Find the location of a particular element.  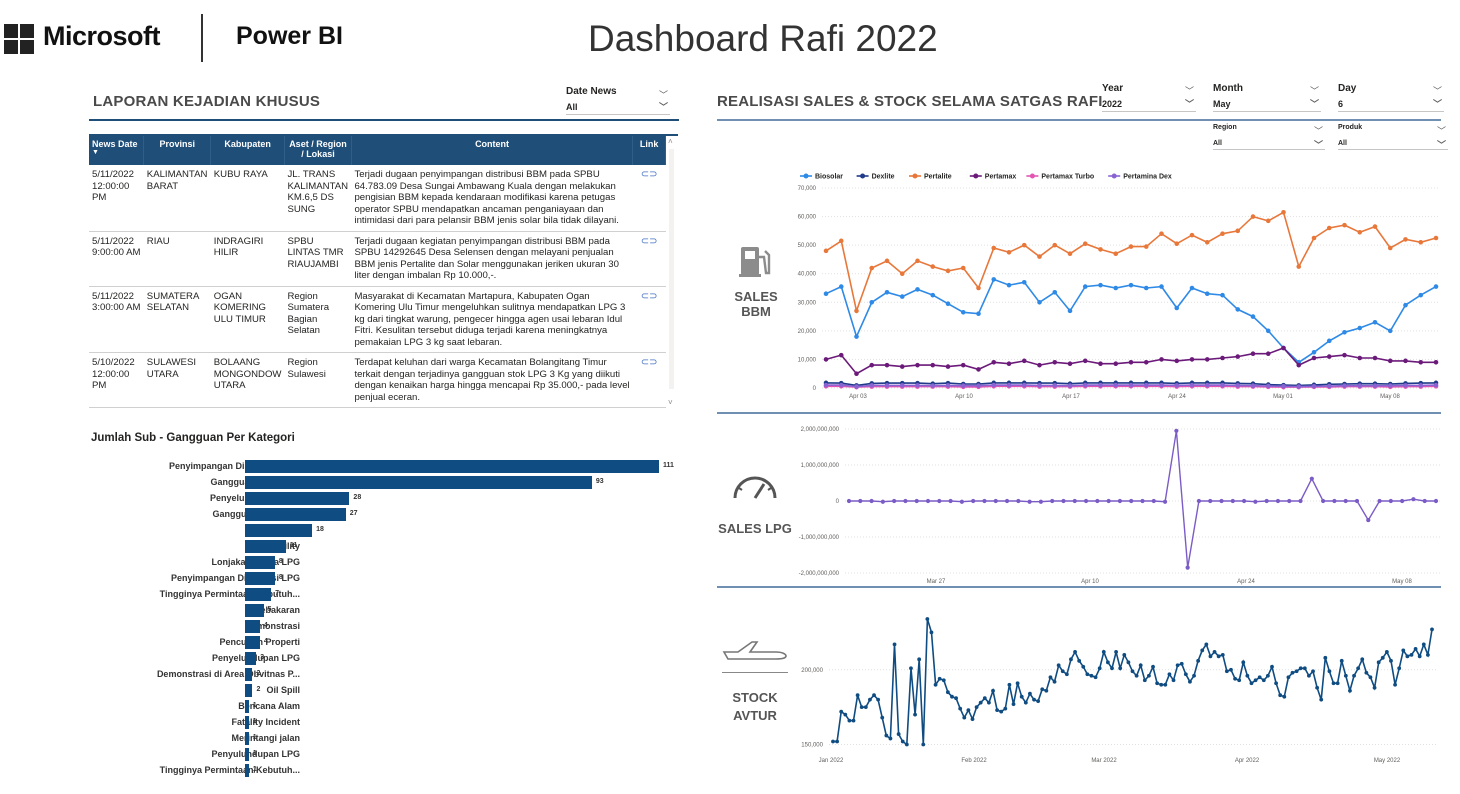

bar-row: Demonstrasi 4 is located at coordinates (370, 626).